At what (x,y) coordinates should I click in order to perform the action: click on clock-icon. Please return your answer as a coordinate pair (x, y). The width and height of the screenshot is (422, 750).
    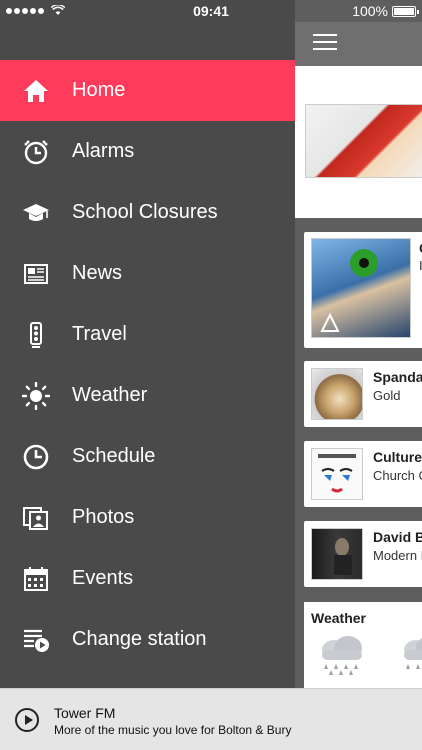
    Looking at the image, I should click on (36, 457).